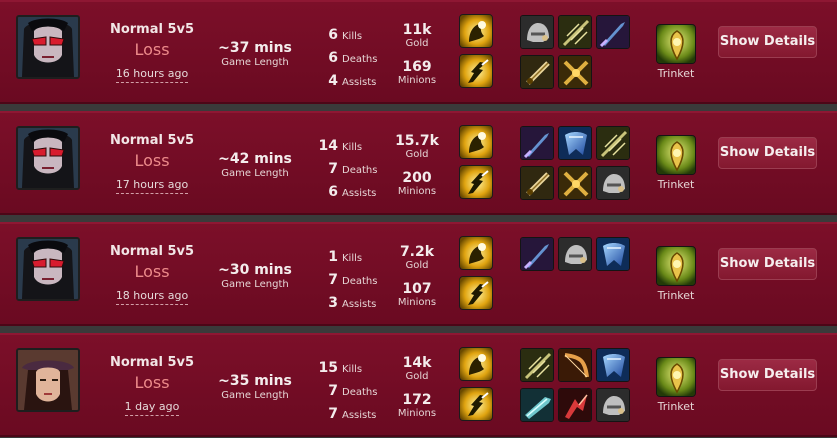  What do you see at coordinates (152, 297) in the screenshot?
I see `time-ago: 18 hours ago` at bounding box center [152, 297].